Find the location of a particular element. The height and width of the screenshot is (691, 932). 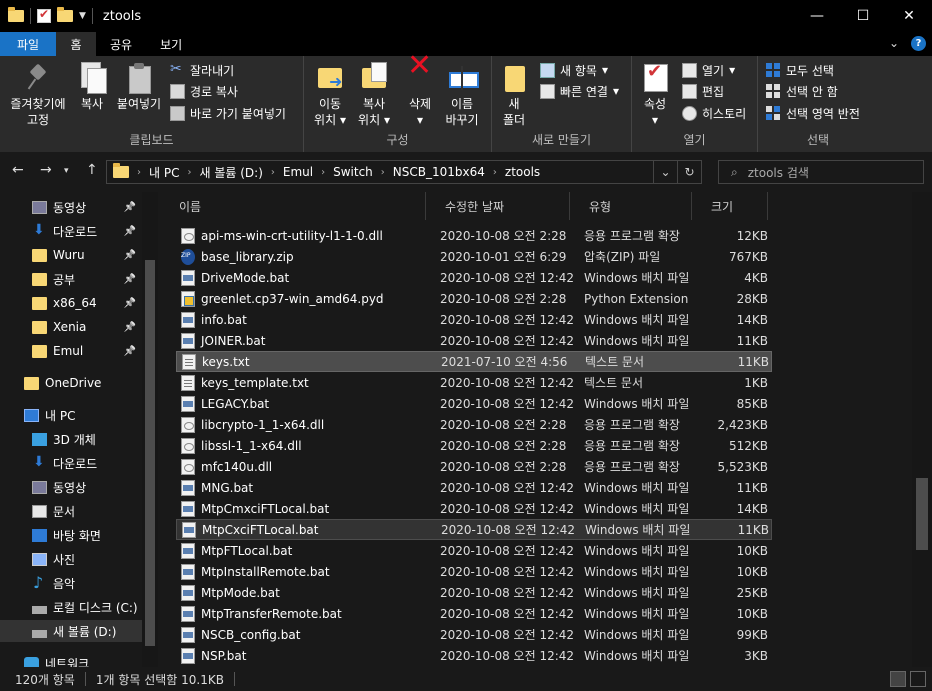

forward-arrow-icon: → is located at coordinates (46, 170).